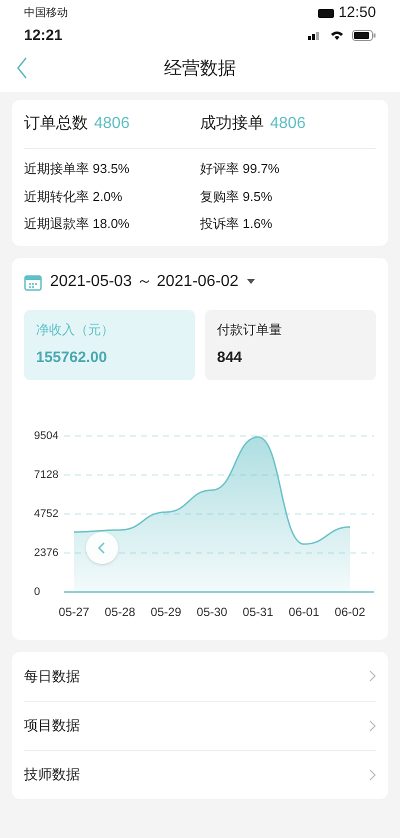  What do you see at coordinates (212, 611) in the screenshot?
I see `axis-label: 05-30` at bounding box center [212, 611].